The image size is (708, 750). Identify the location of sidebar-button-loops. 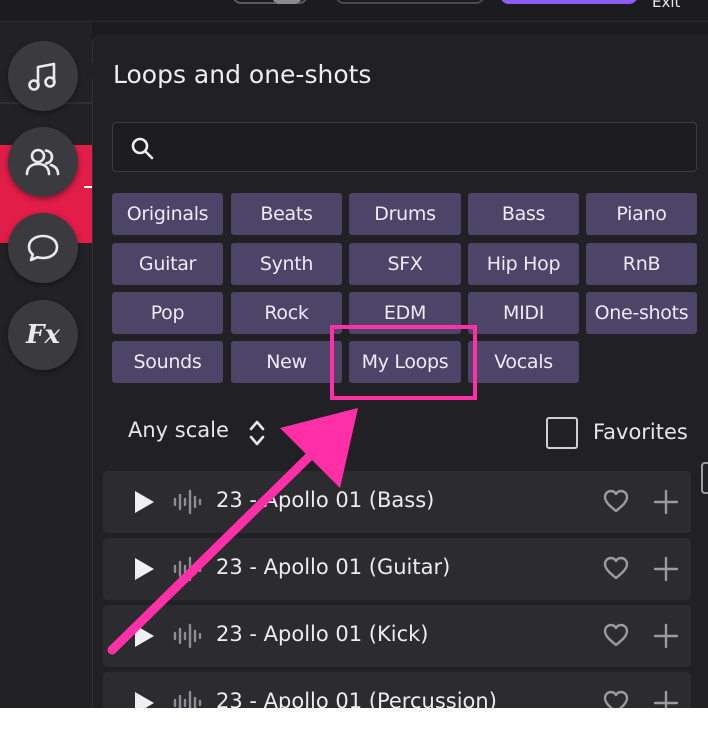
(43, 76).